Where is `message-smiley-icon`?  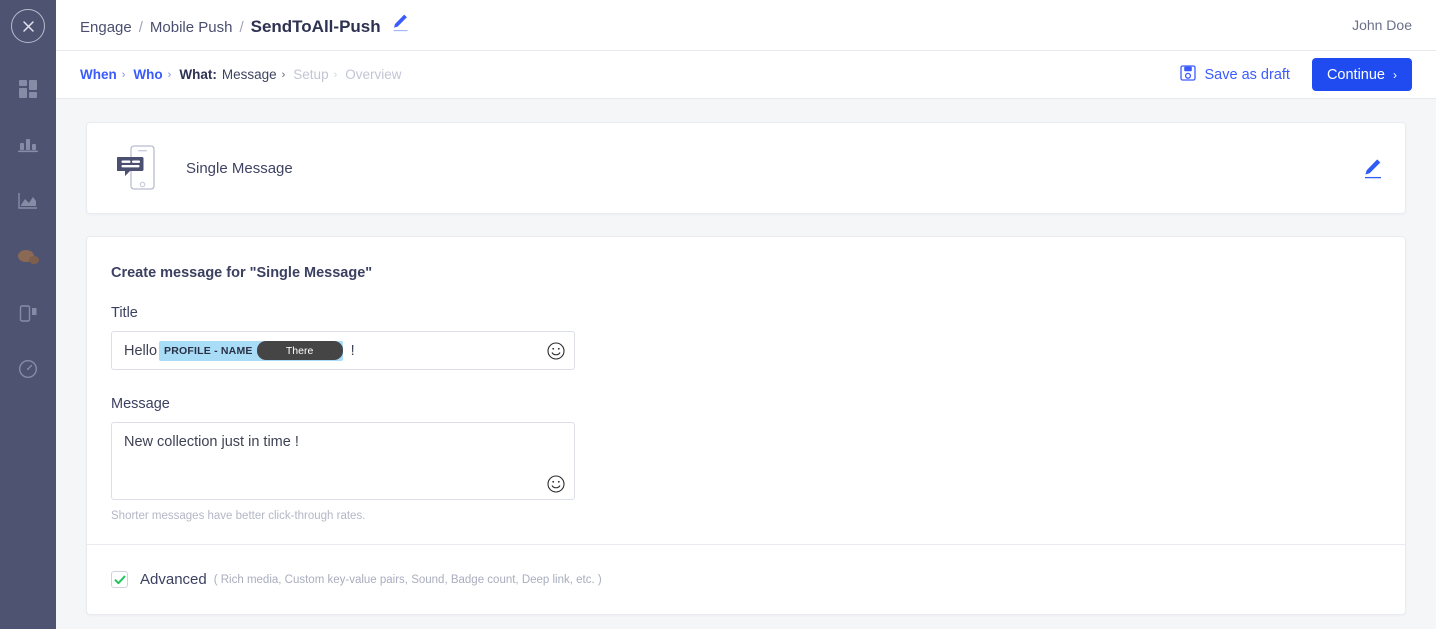 message-smiley-icon is located at coordinates (556, 484).